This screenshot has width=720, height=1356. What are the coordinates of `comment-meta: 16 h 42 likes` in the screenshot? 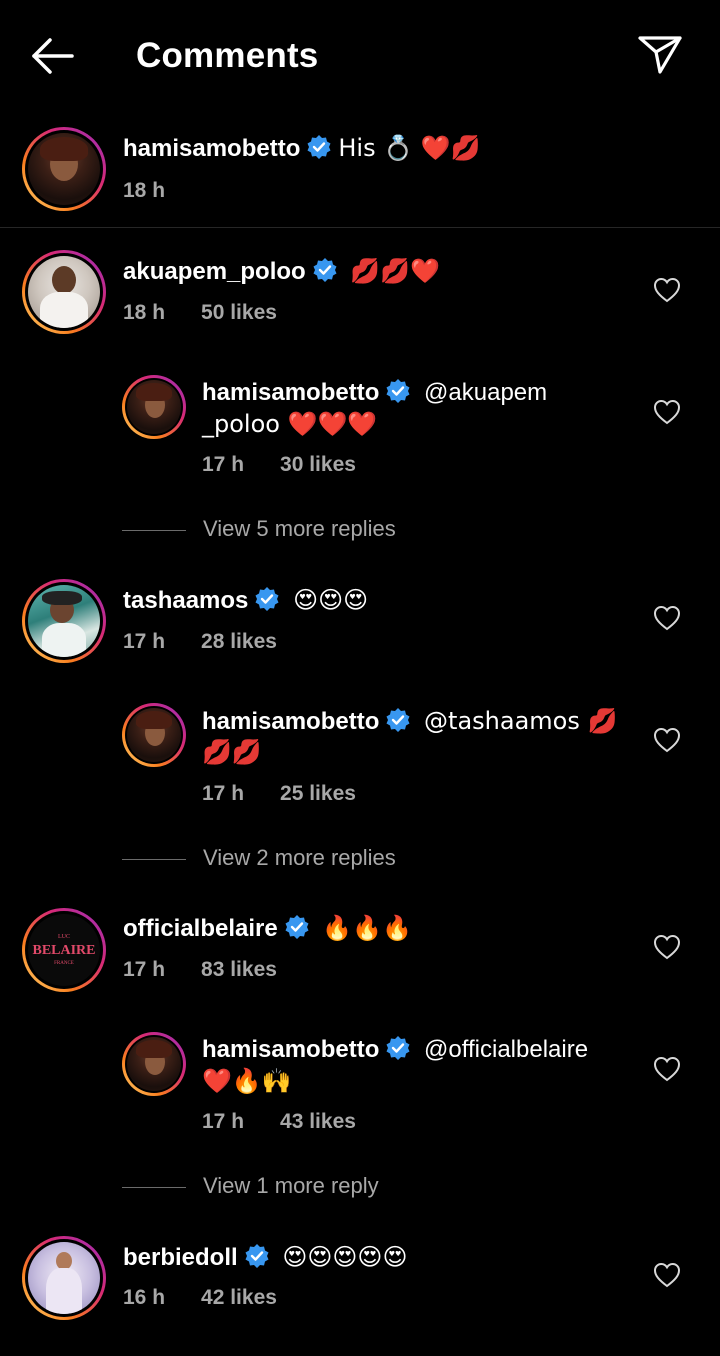 It's located at (218, 1298).